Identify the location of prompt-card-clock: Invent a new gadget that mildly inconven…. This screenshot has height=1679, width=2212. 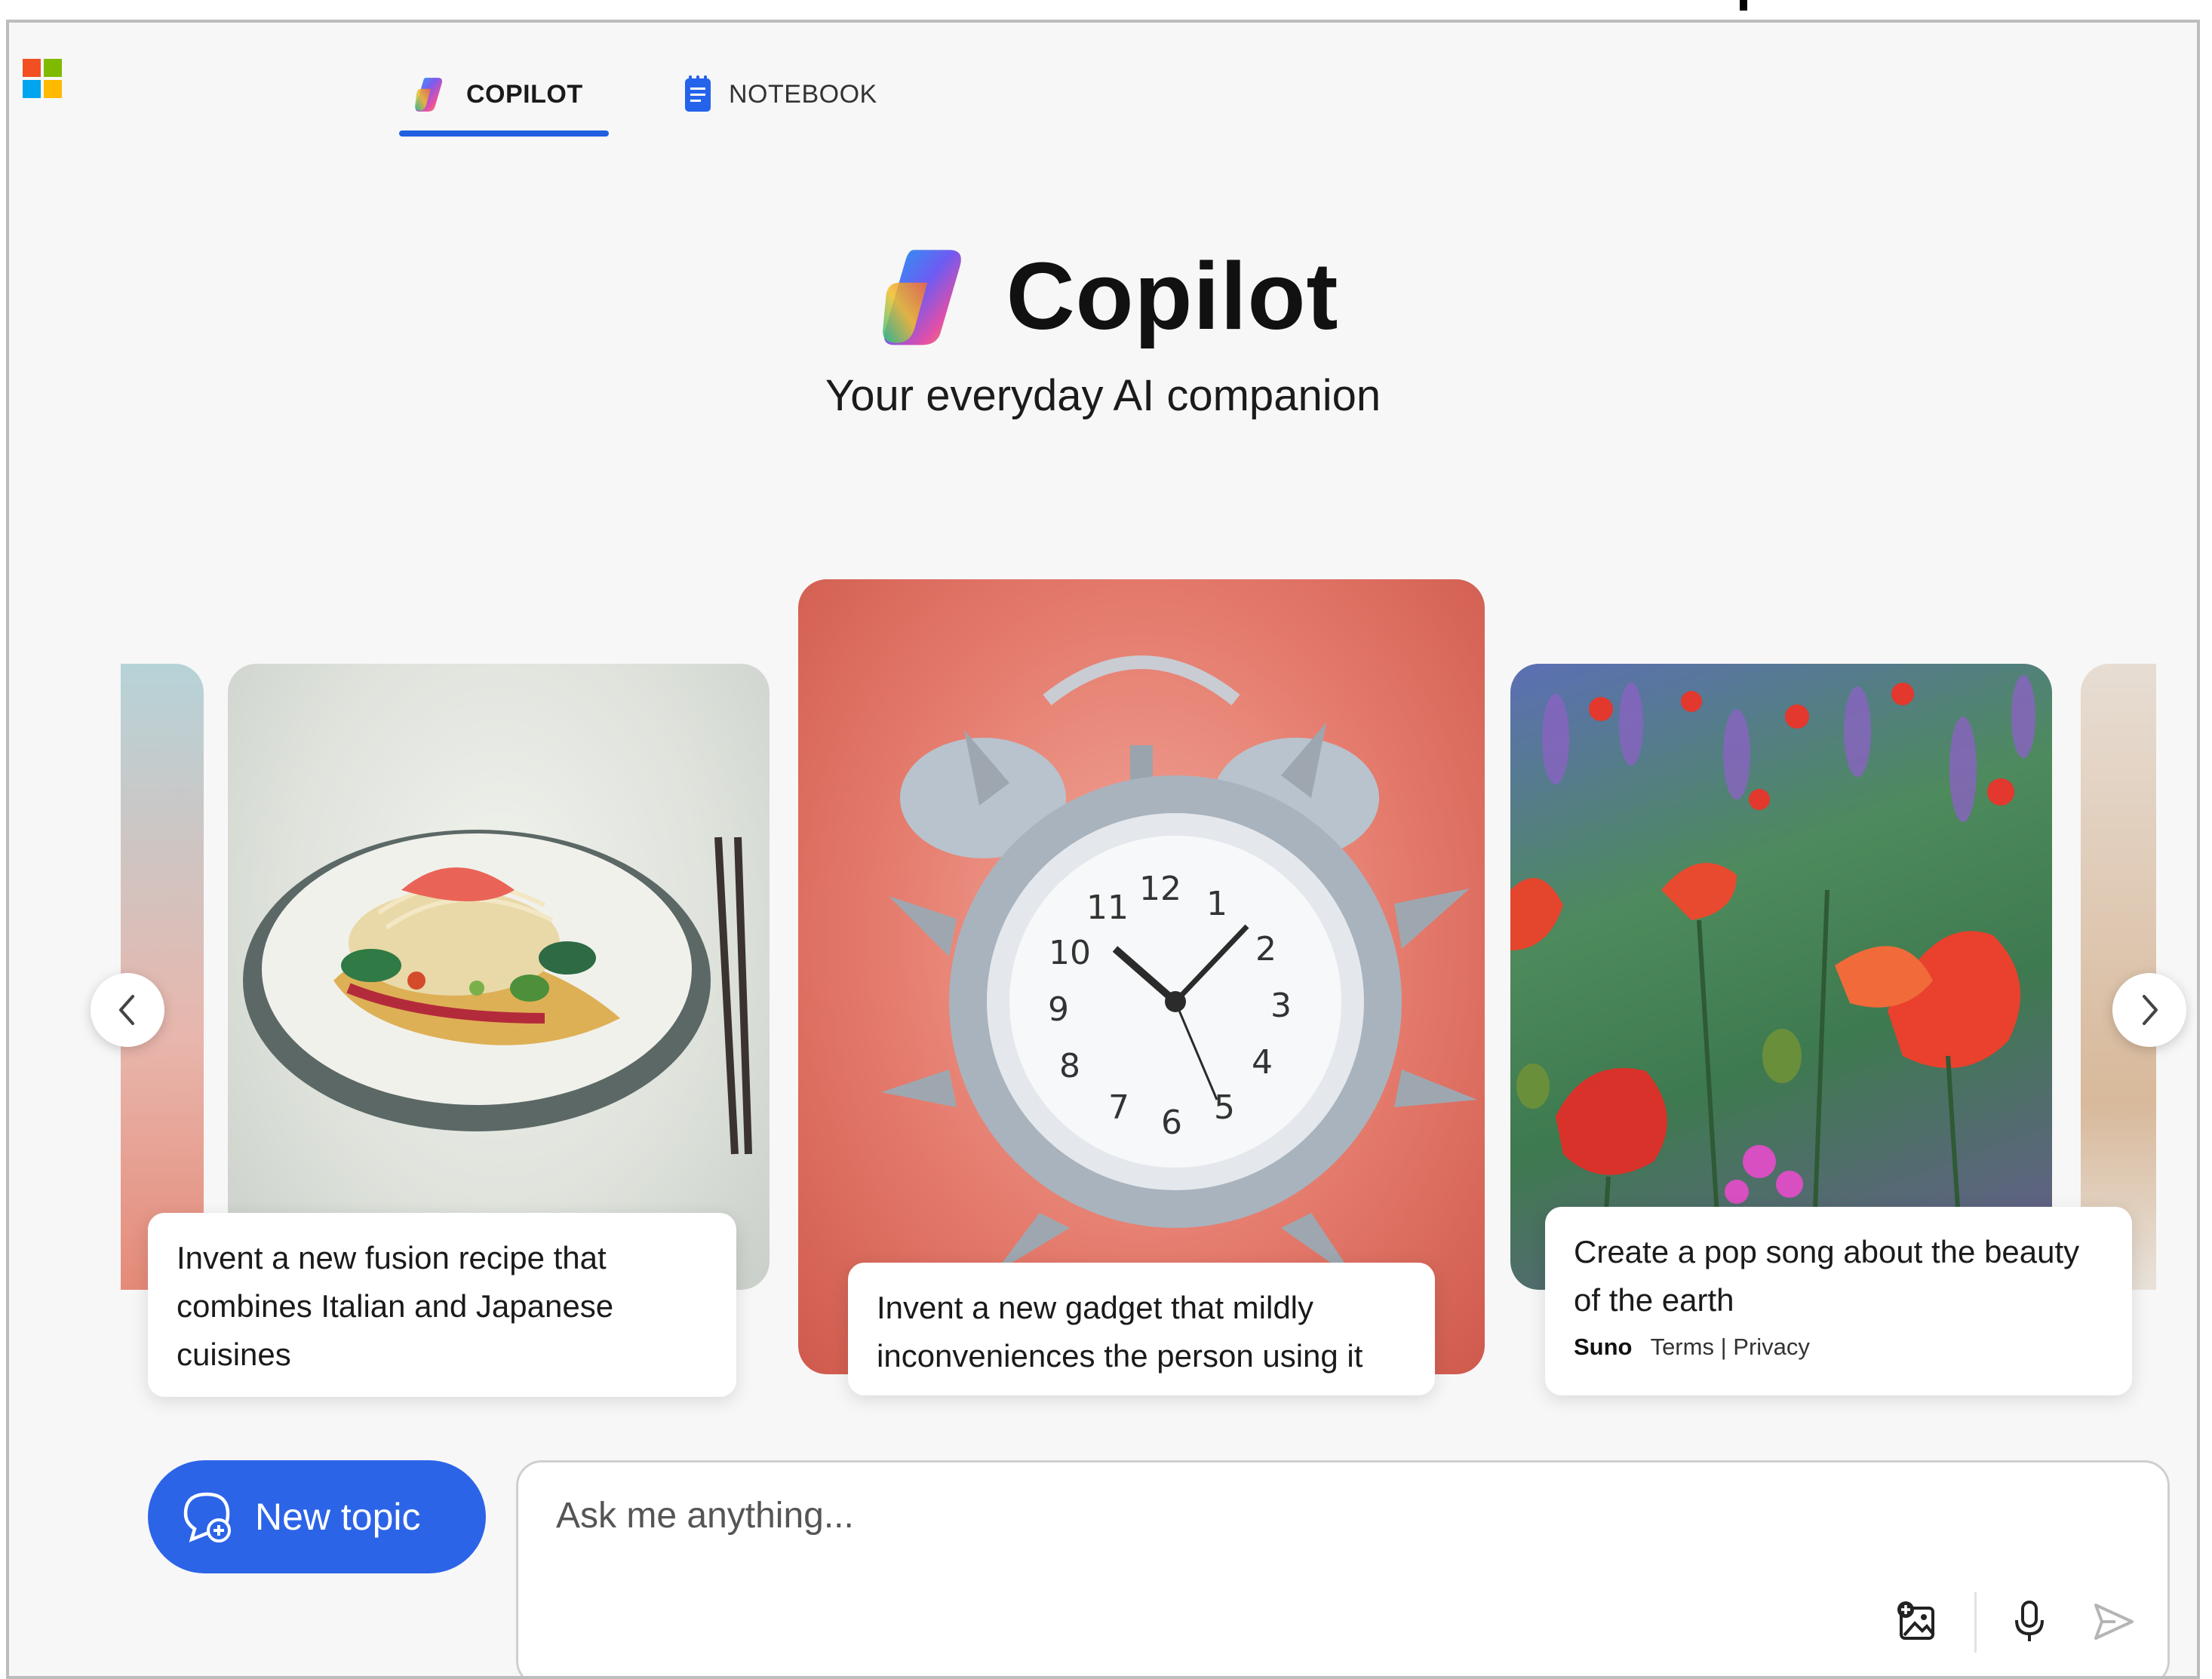
(1141, 1329).